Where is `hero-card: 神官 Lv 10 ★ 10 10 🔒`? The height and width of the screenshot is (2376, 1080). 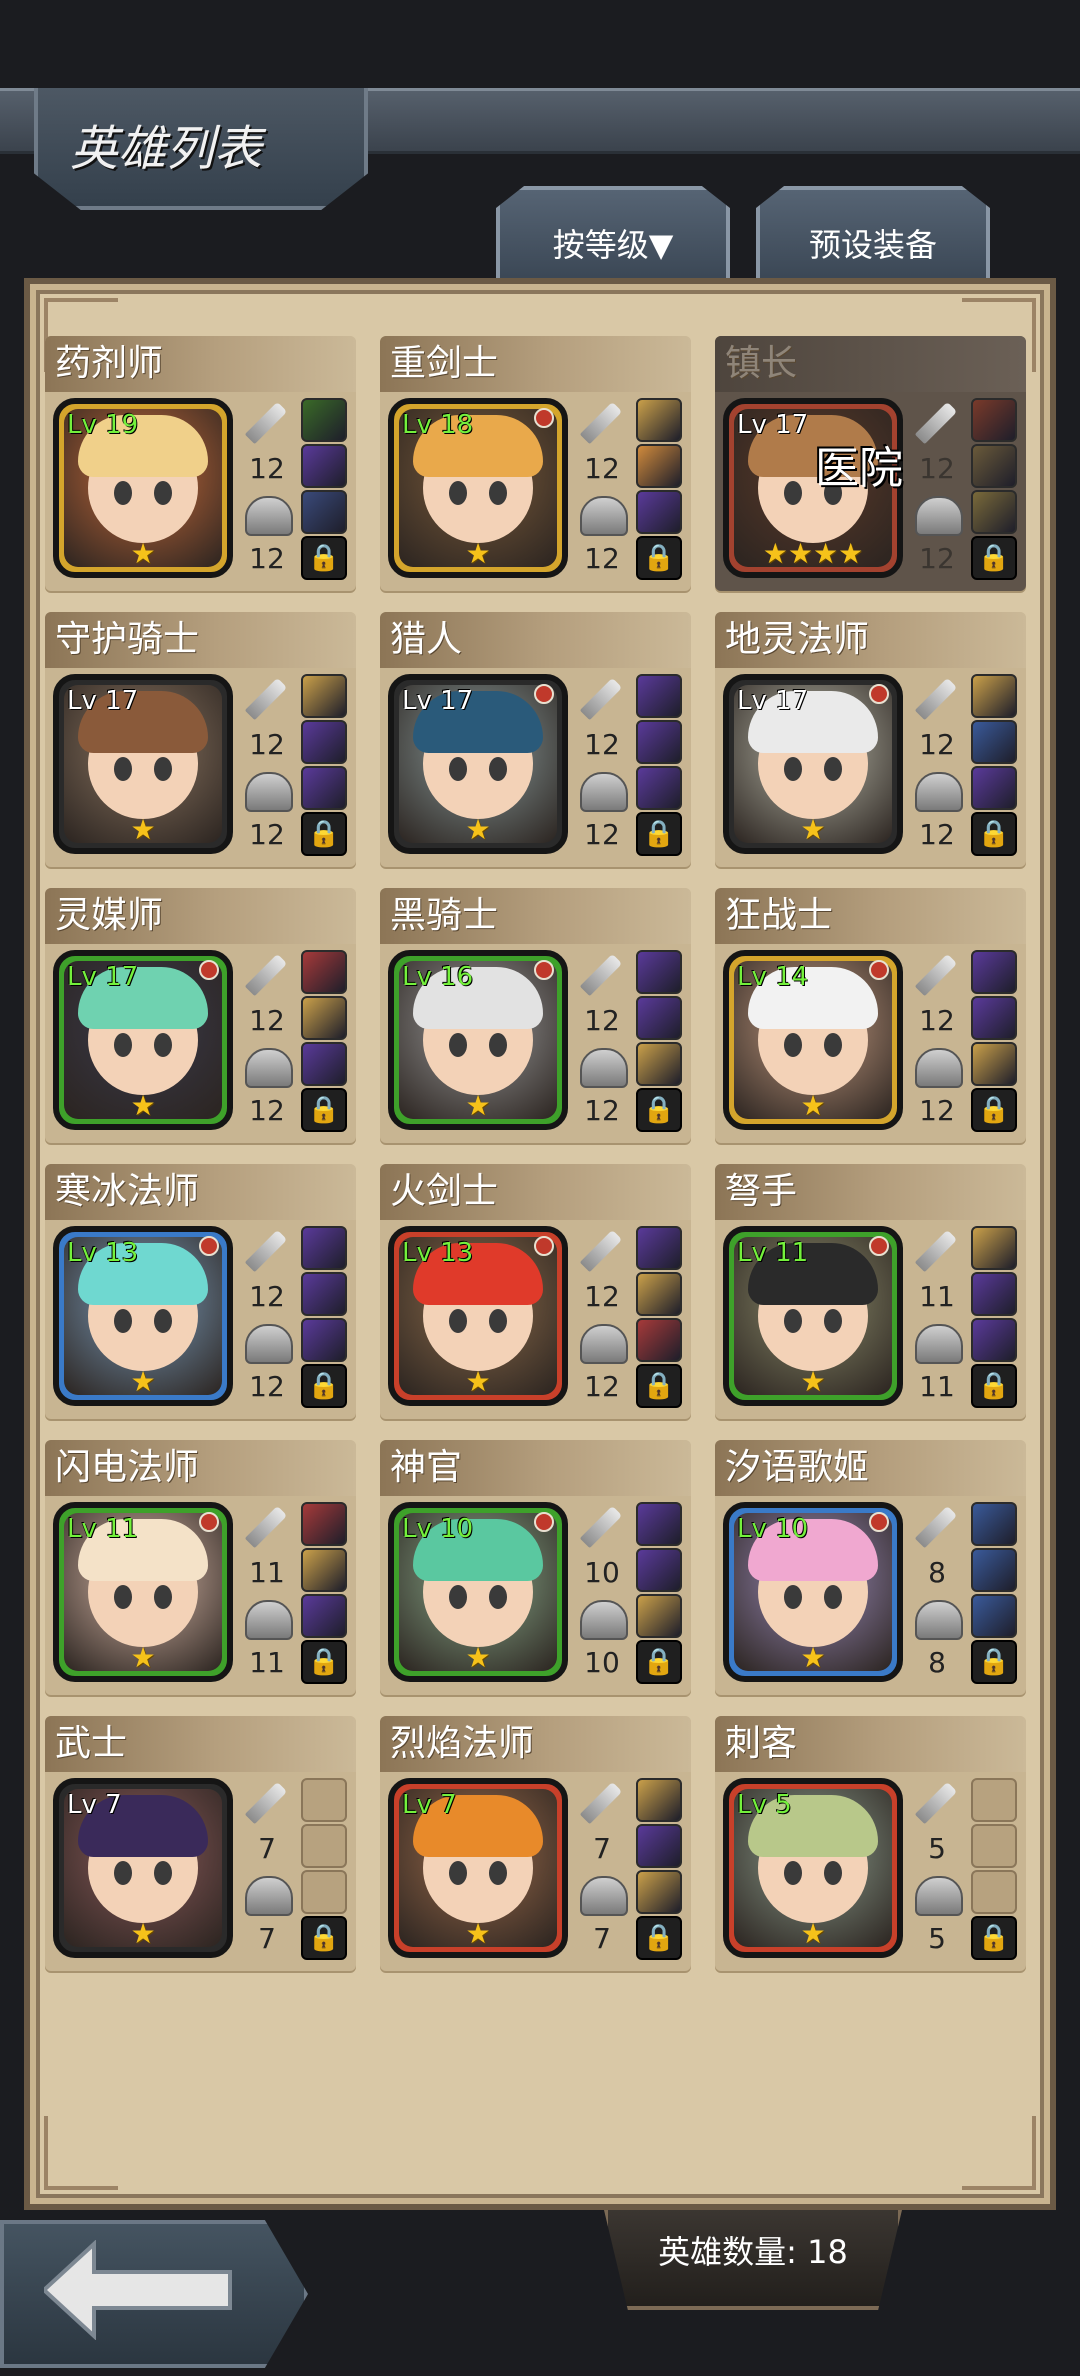
hero-card: 神官 Lv 10 ★ 10 10 🔒 is located at coordinates (535, 1567).